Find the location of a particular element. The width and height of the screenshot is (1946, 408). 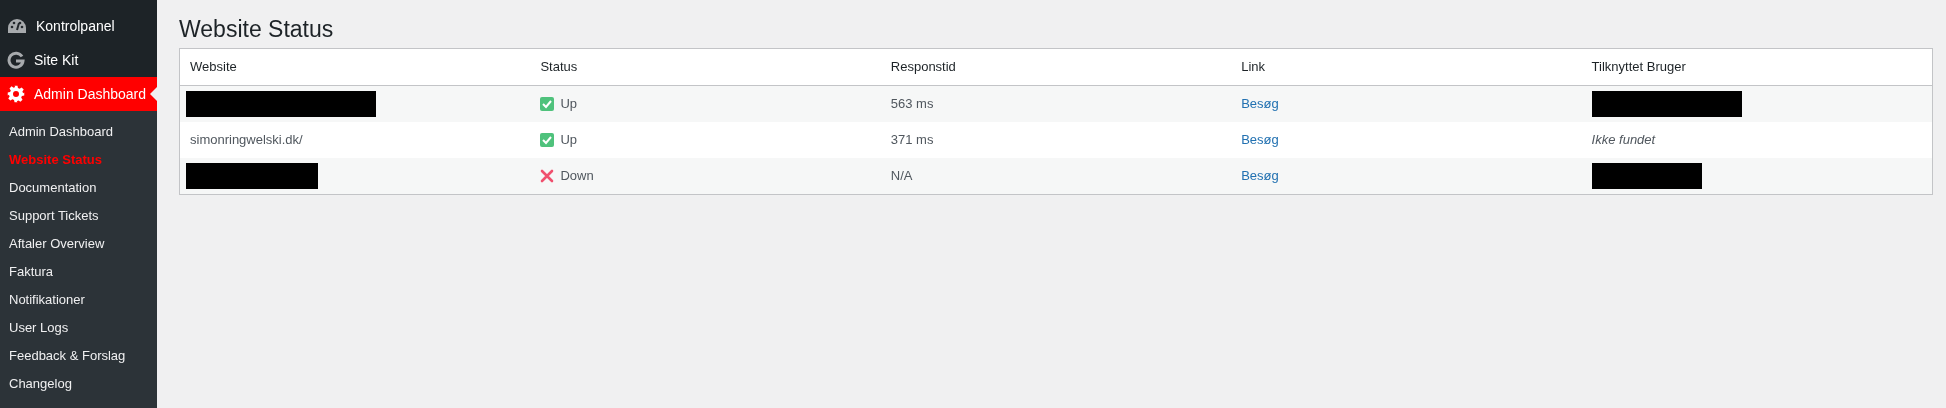

submenu-item: Feedback & Forslag is located at coordinates (78, 356).